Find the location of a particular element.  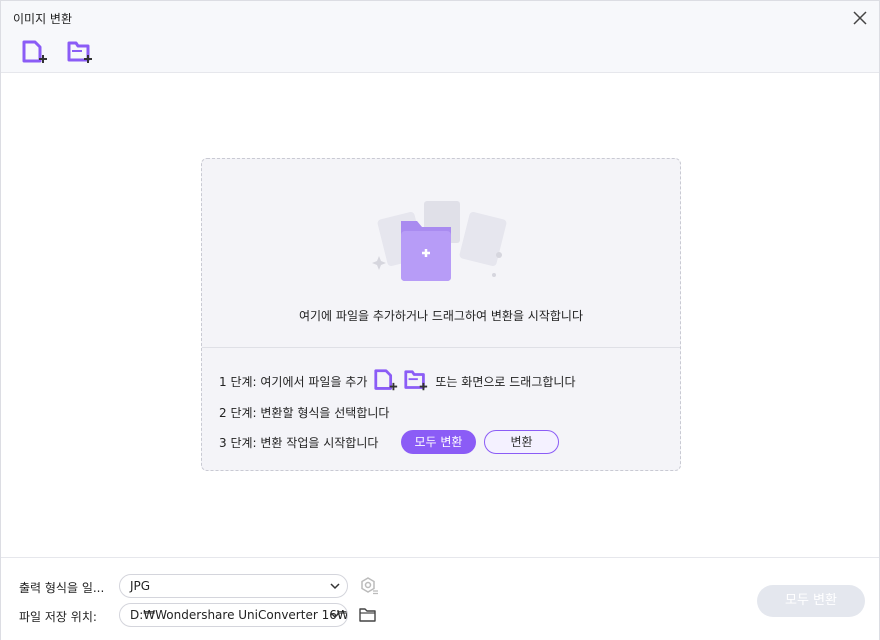

step-3-text: 3 단계: 변환 작업을 시작합니다 is located at coordinates (299, 443).